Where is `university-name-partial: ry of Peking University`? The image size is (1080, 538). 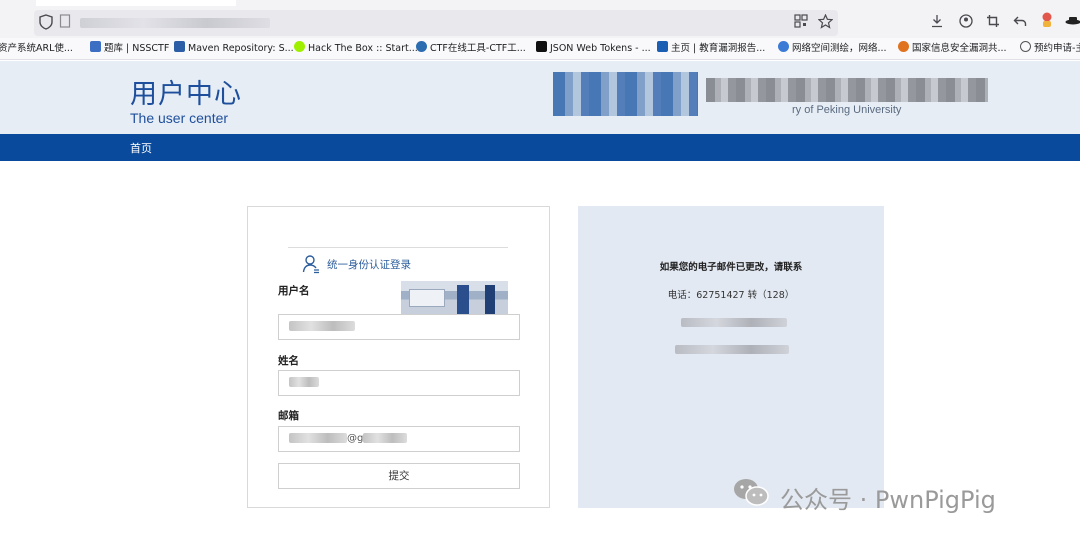
university-name-partial: ry of Peking University is located at coordinates (847, 110).